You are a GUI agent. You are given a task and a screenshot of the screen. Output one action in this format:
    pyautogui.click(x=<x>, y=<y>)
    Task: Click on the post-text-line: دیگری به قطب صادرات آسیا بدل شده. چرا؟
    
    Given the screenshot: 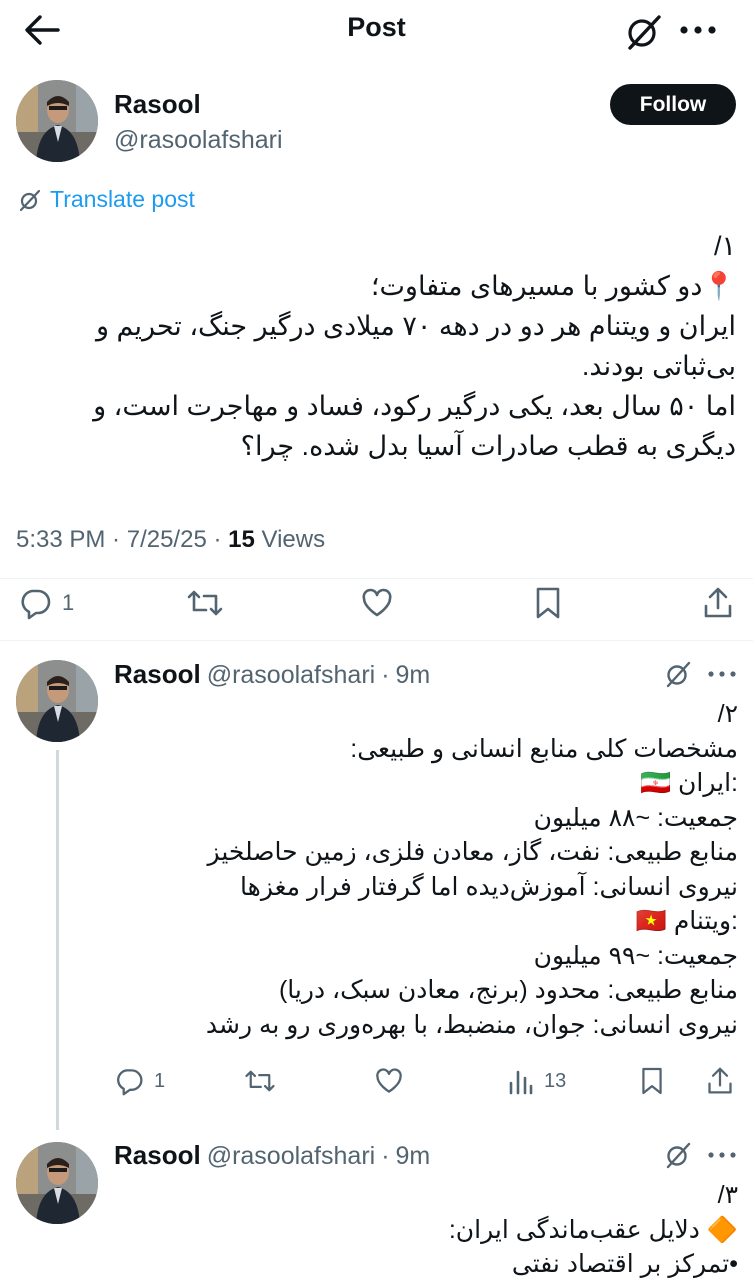 What is the action you would take?
    pyautogui.click(x=488, y=446)
    